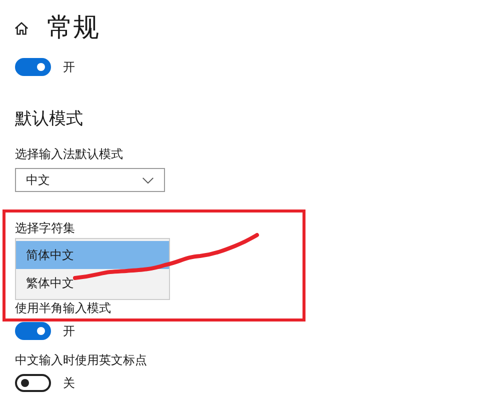 This screenshot has width=500, height=401. What do you see at coordinates (90, 180) in the screenshot?
I see `dropdown: 中文` at bounding box center [90, 180].